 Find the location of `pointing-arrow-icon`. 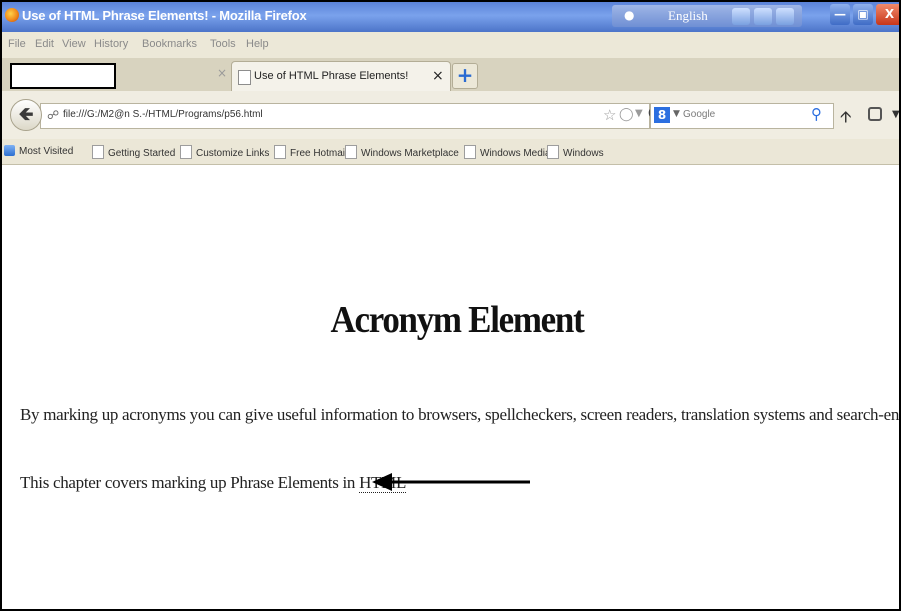

pointing-arrow-icon is located at coordinates (451, 482).